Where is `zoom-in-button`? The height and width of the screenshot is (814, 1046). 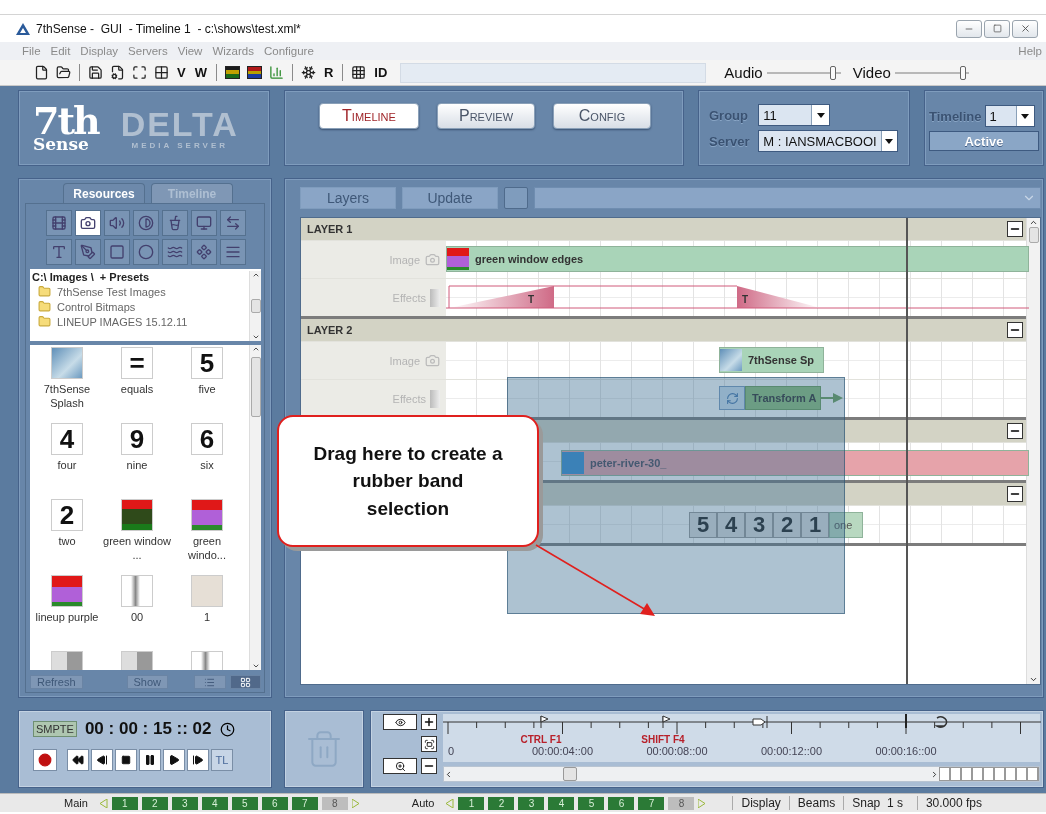 zoom-in-button is located at coordinates (429, 722).